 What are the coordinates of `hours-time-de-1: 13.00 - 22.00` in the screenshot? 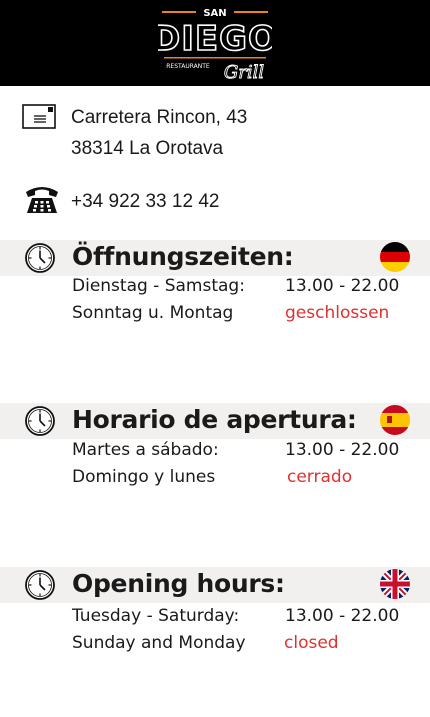 It's located at (342, 286).